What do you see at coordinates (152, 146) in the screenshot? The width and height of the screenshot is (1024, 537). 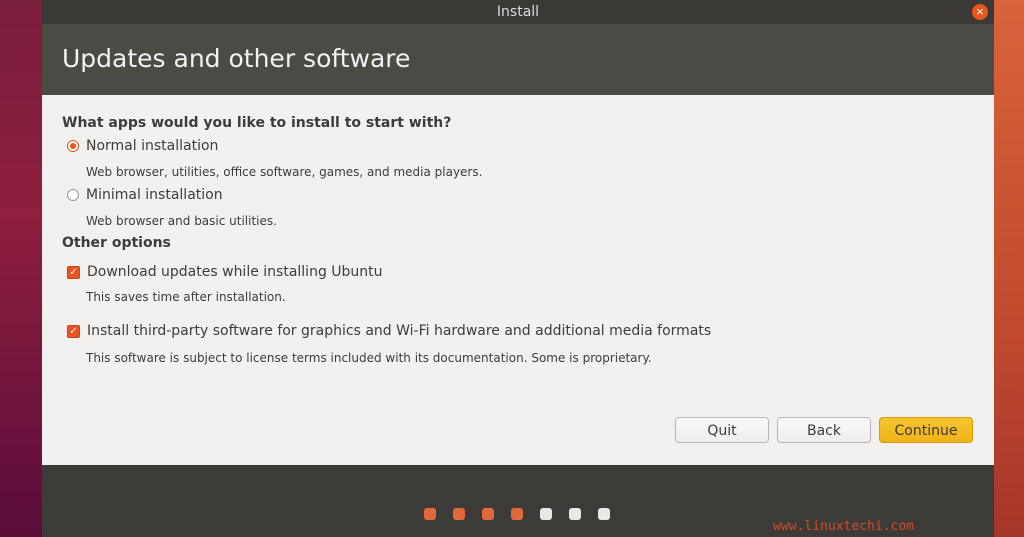 I see `normal-installation-label: Normal installation` at bounding box center [152, 146].